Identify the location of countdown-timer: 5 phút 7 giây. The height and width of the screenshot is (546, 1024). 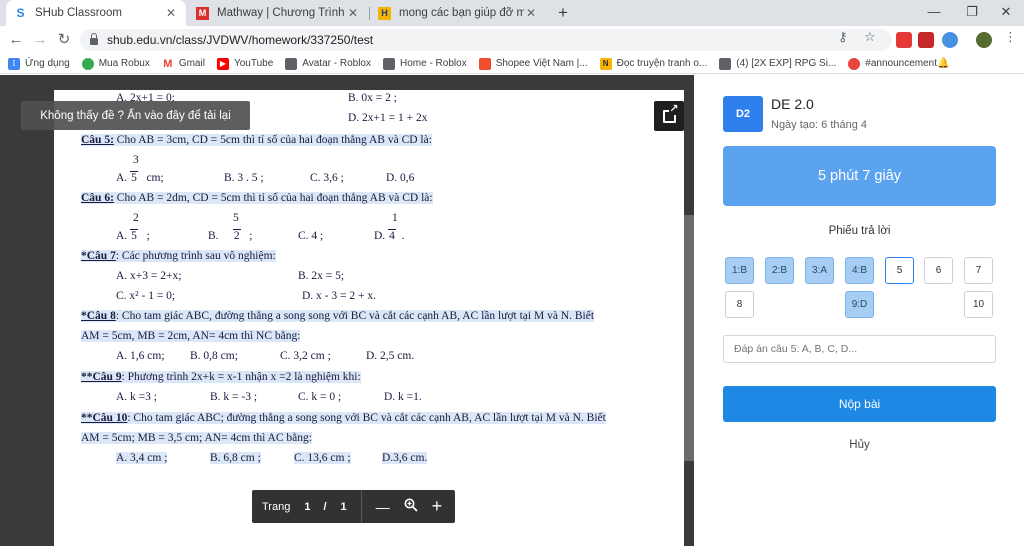
(859, 176).